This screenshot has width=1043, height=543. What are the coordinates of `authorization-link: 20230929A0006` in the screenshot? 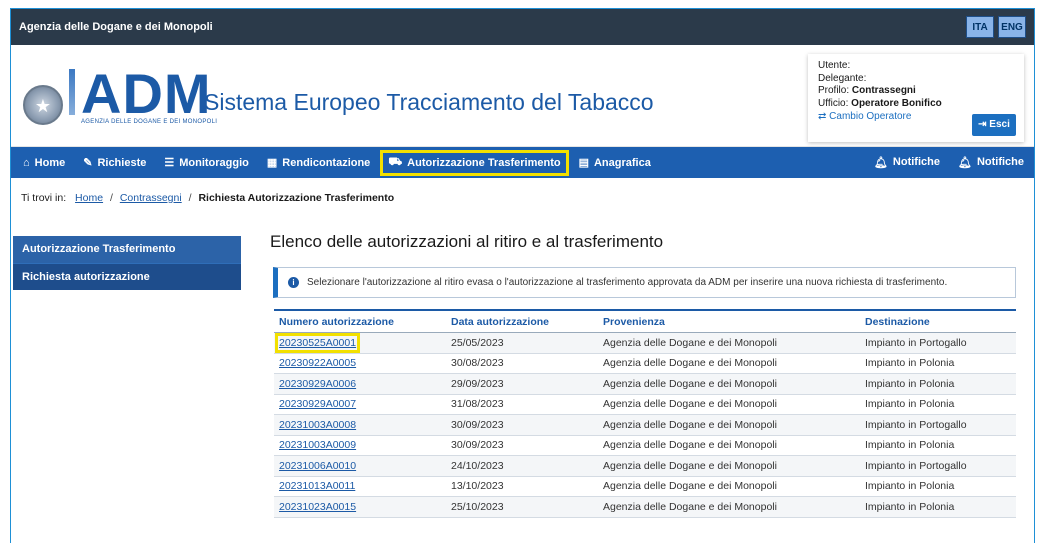 It's located at (317, 384).